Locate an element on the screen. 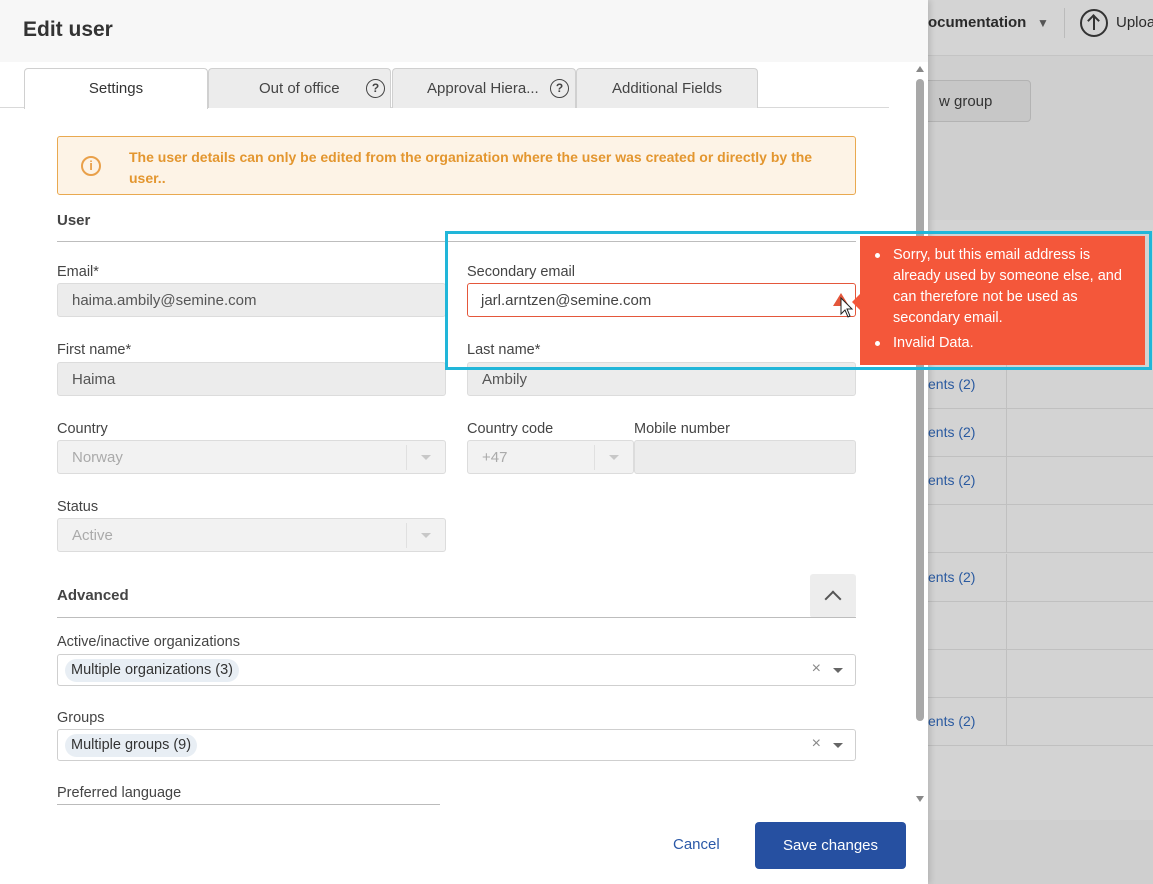 This screenshot has width=1153, height=884. tab-approval-hierarchy: Approval Hiera... ? is located at coordinates (484, 88).